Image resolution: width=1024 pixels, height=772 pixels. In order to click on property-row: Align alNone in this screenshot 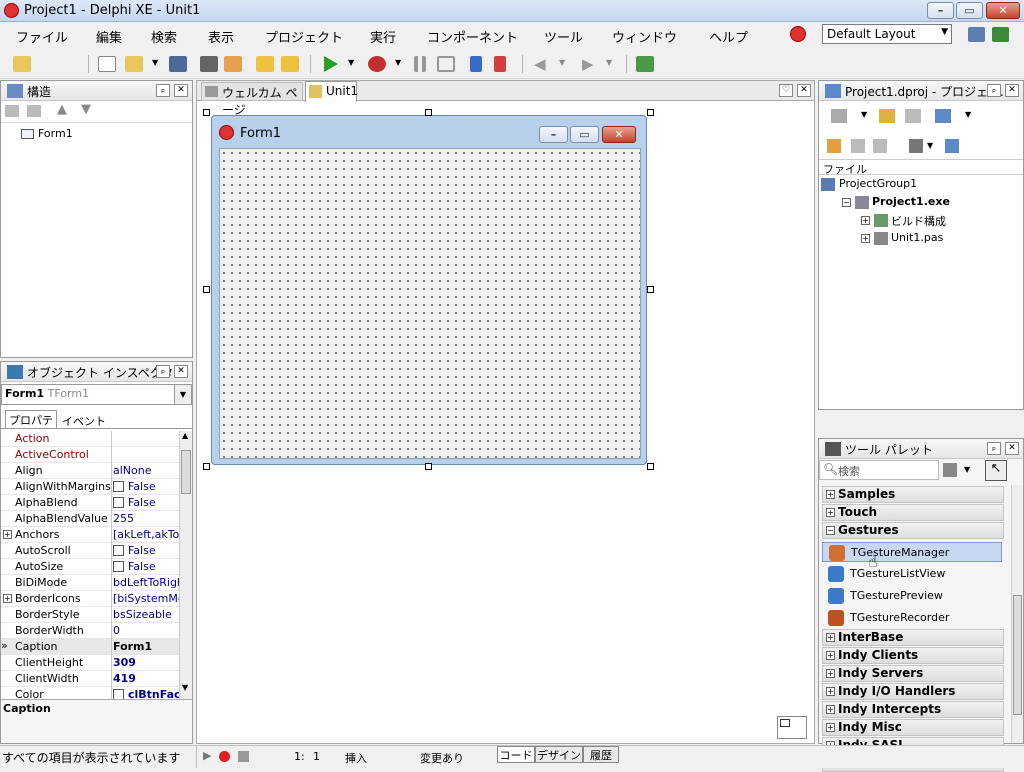, I will do `click(90, 471)`.